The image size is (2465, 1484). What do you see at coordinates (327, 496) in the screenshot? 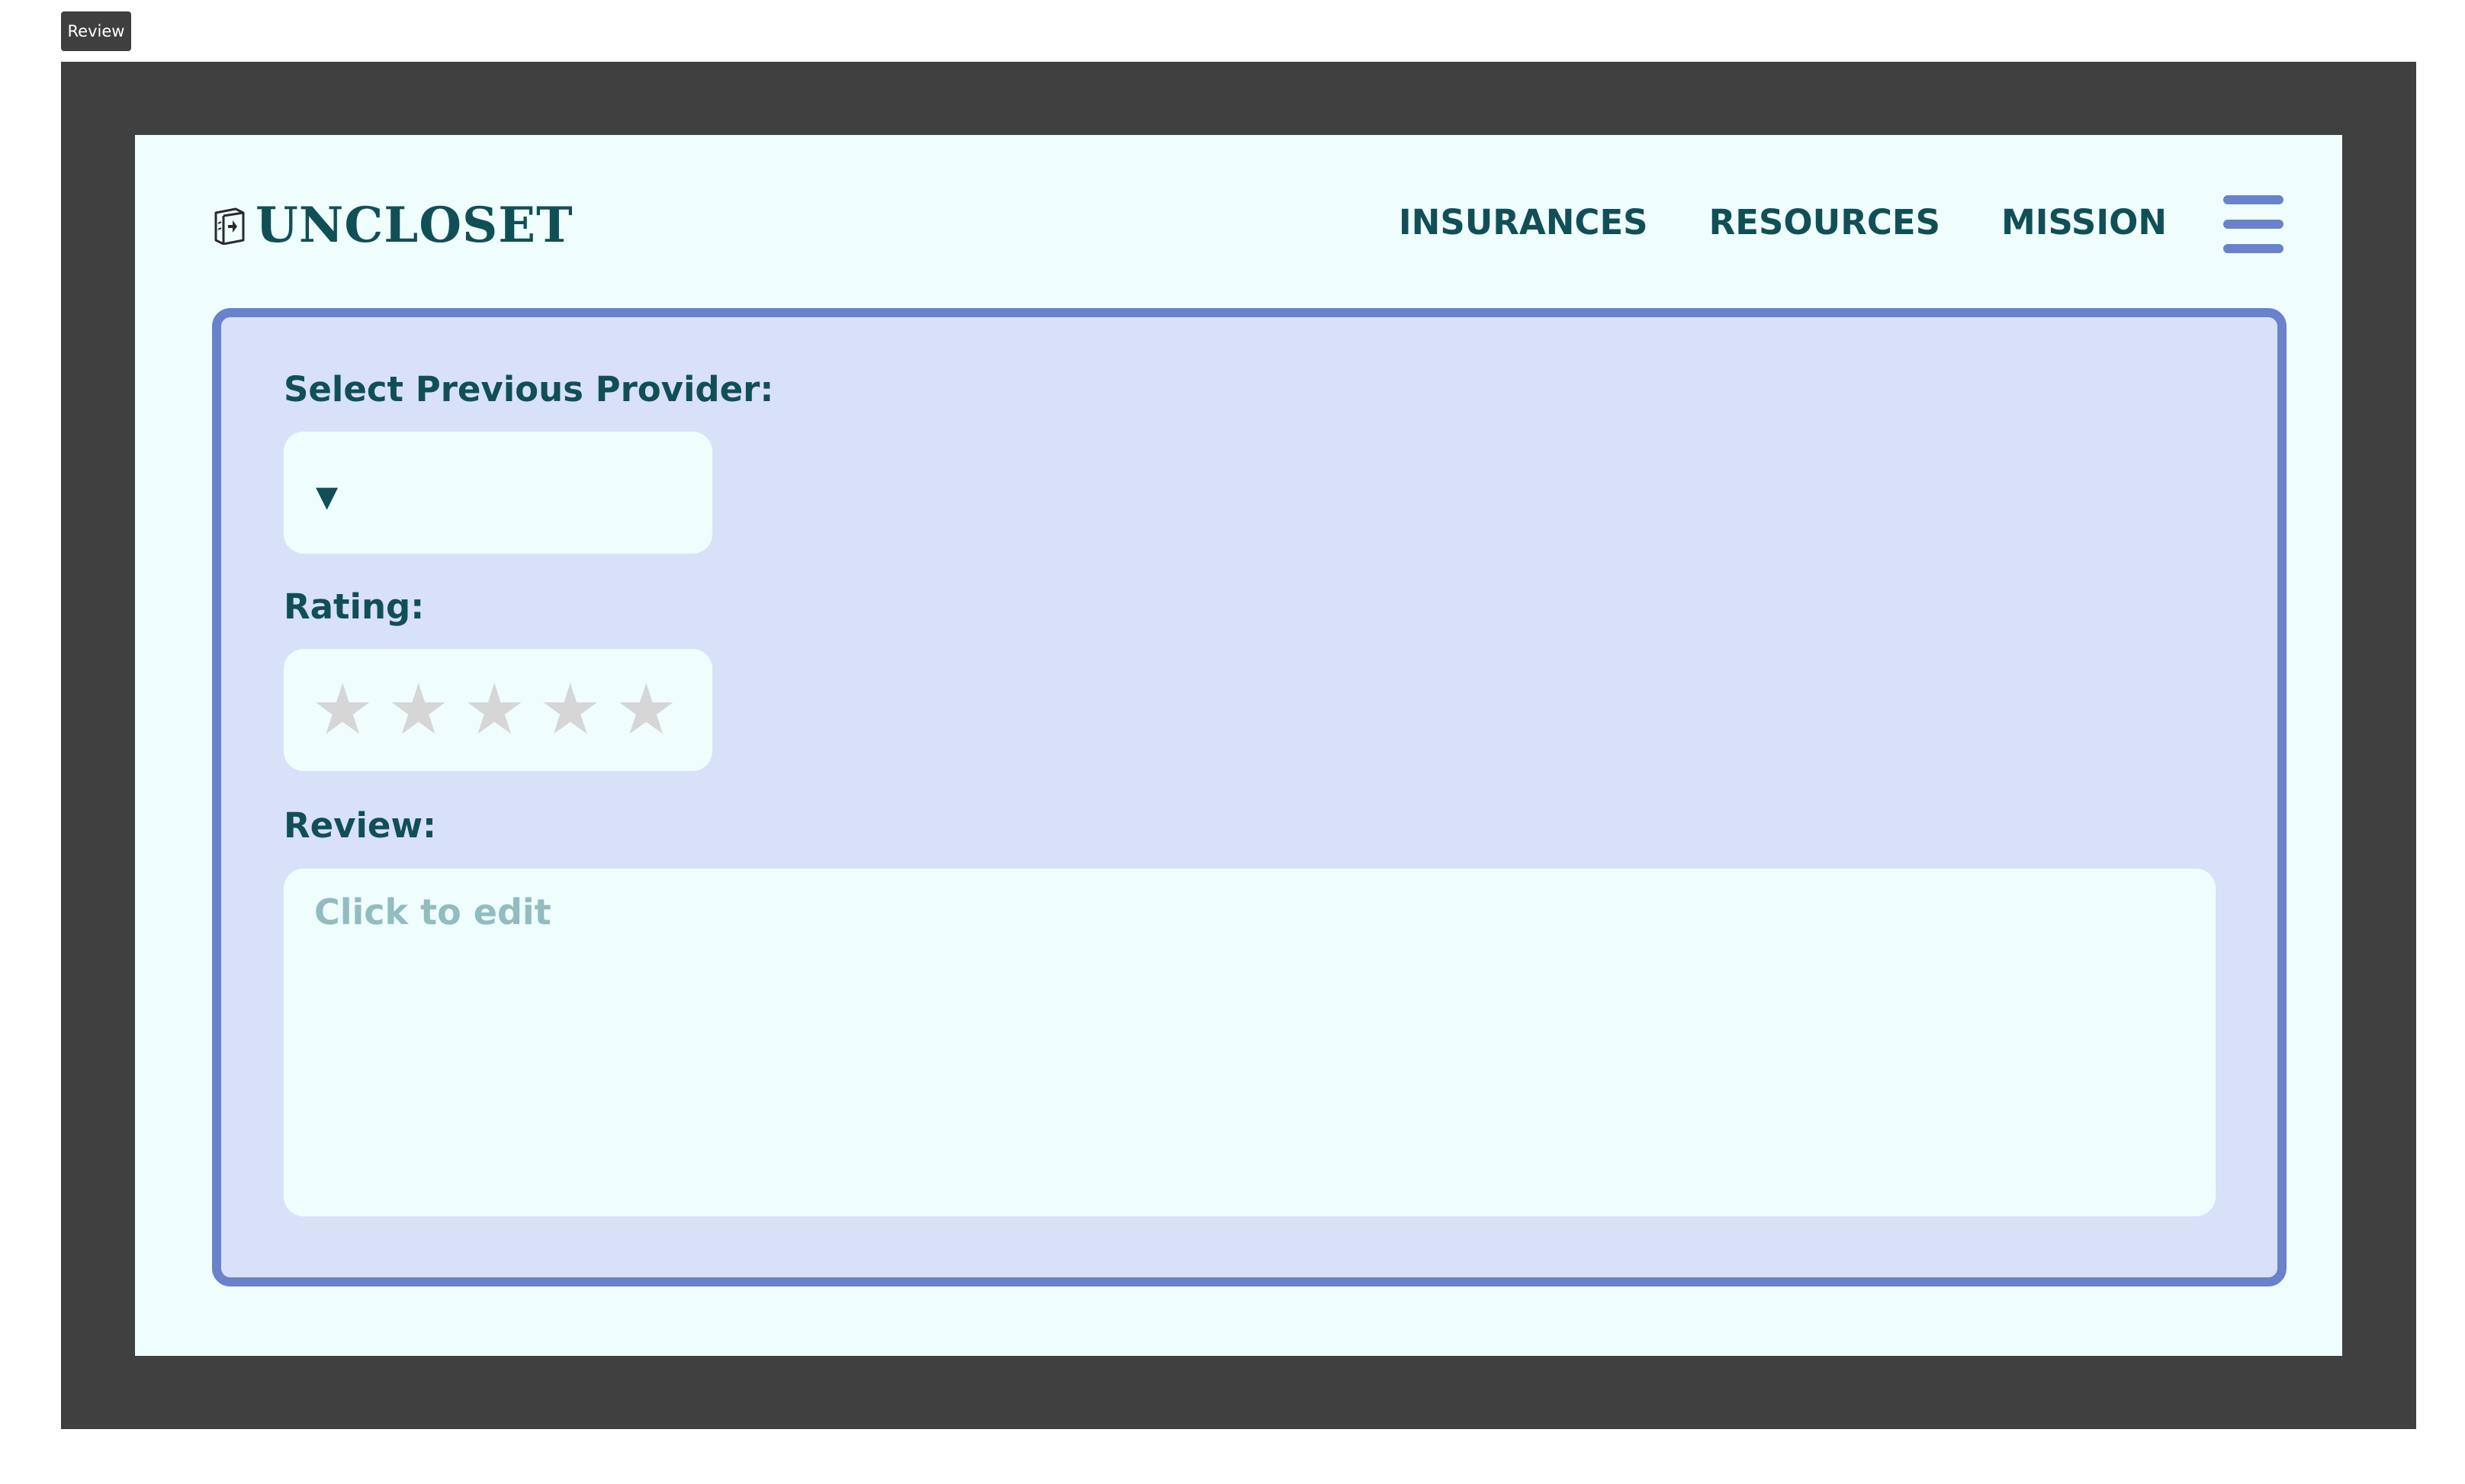
I see `dropdown-arrow-icon: ▼` at bounding box center [327, 496].